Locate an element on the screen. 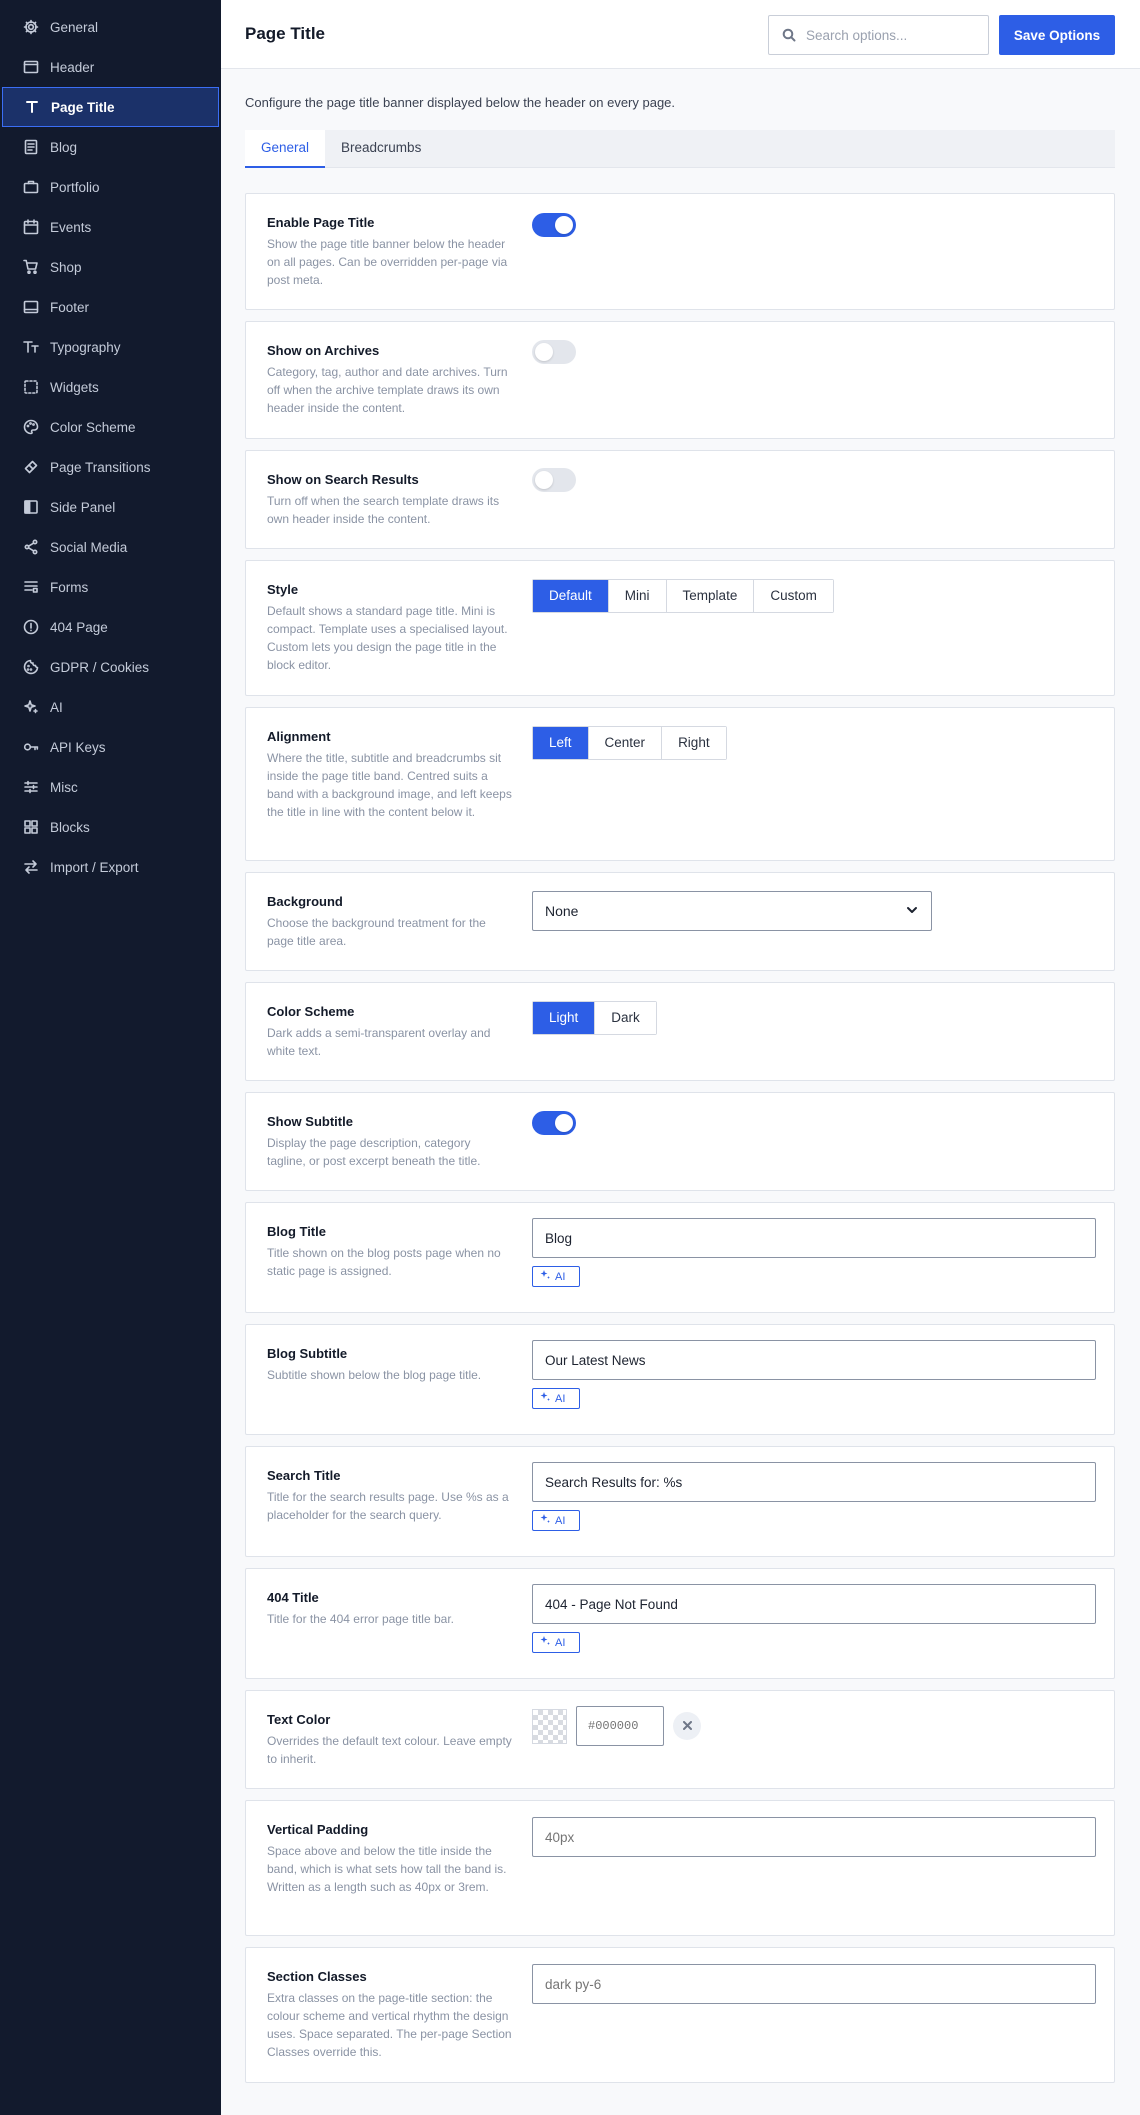 The width and height of the screenshot is (1140, 2115). sidebar-item-api-keys: API Keys is located at coordinates (110, 747).